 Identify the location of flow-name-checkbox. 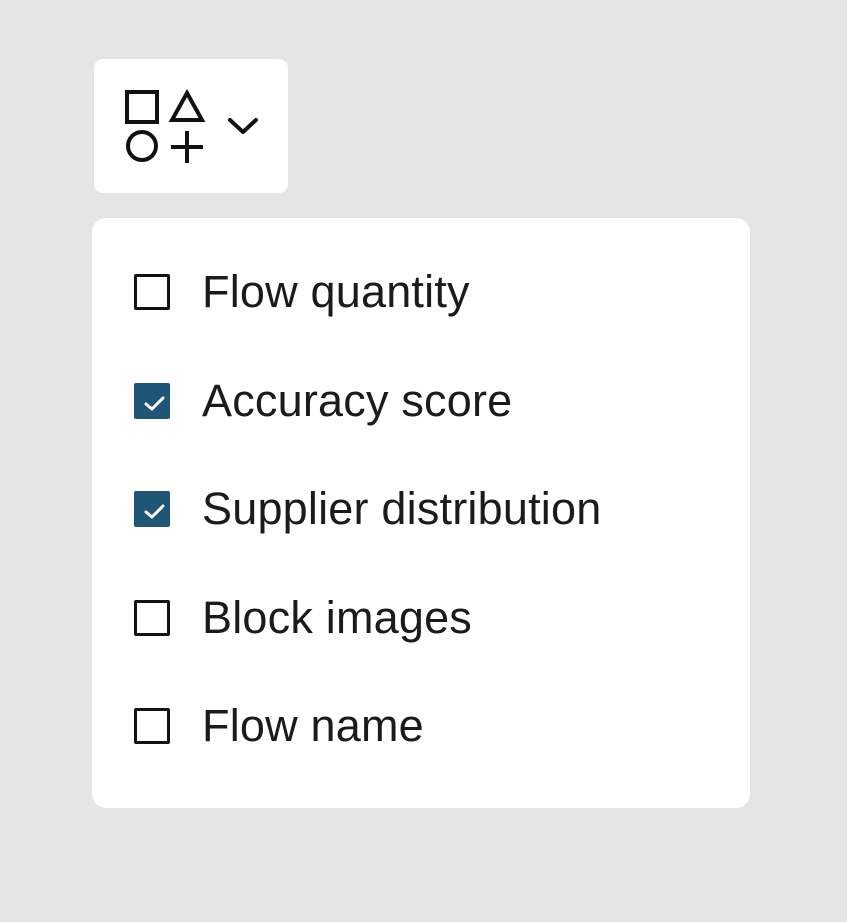
(152, 726).